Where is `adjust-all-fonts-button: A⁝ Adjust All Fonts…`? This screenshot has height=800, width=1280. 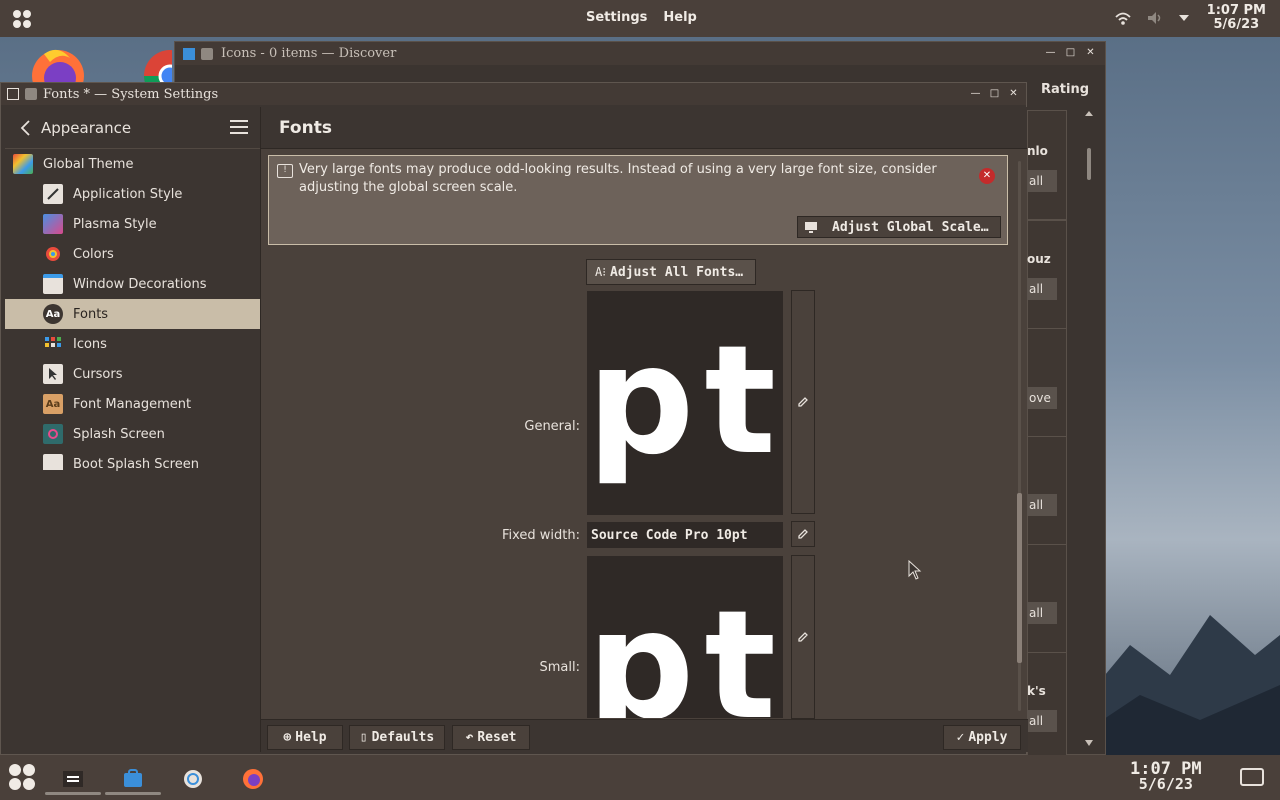
adjust-all-fonts-button: A⁝ Adjust All Fonts… is located at coordinates (671, 272).